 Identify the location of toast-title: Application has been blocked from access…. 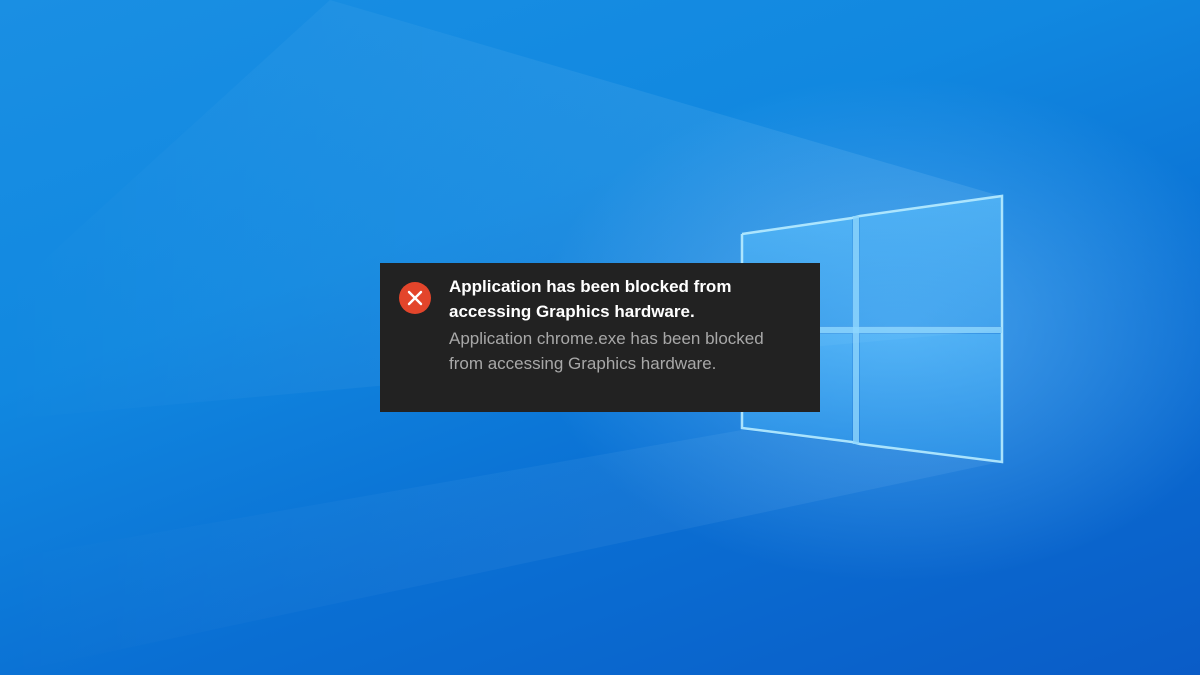
(590, 299).